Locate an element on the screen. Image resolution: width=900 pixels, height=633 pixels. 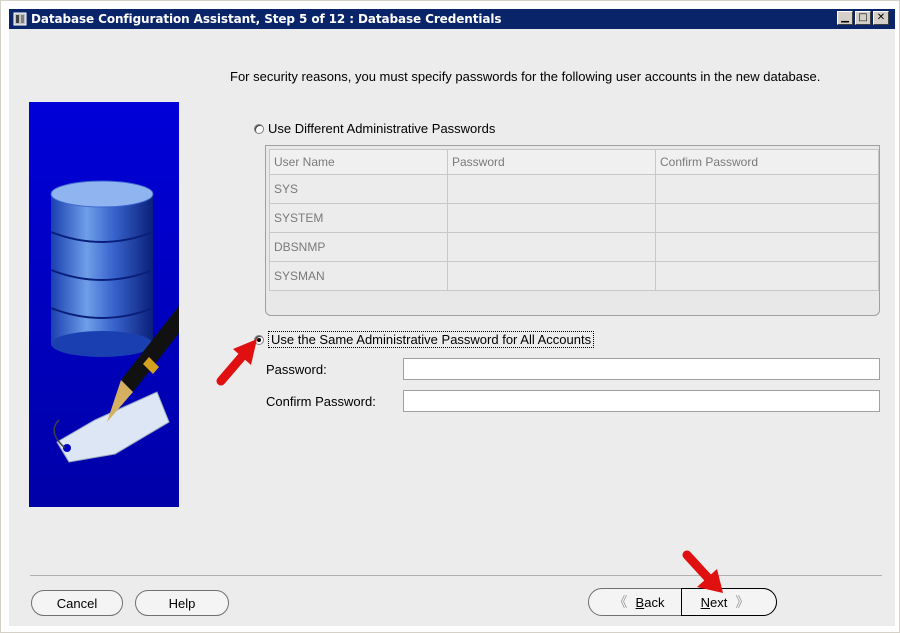
table-row: SYS is located at coordinates (574, 189).